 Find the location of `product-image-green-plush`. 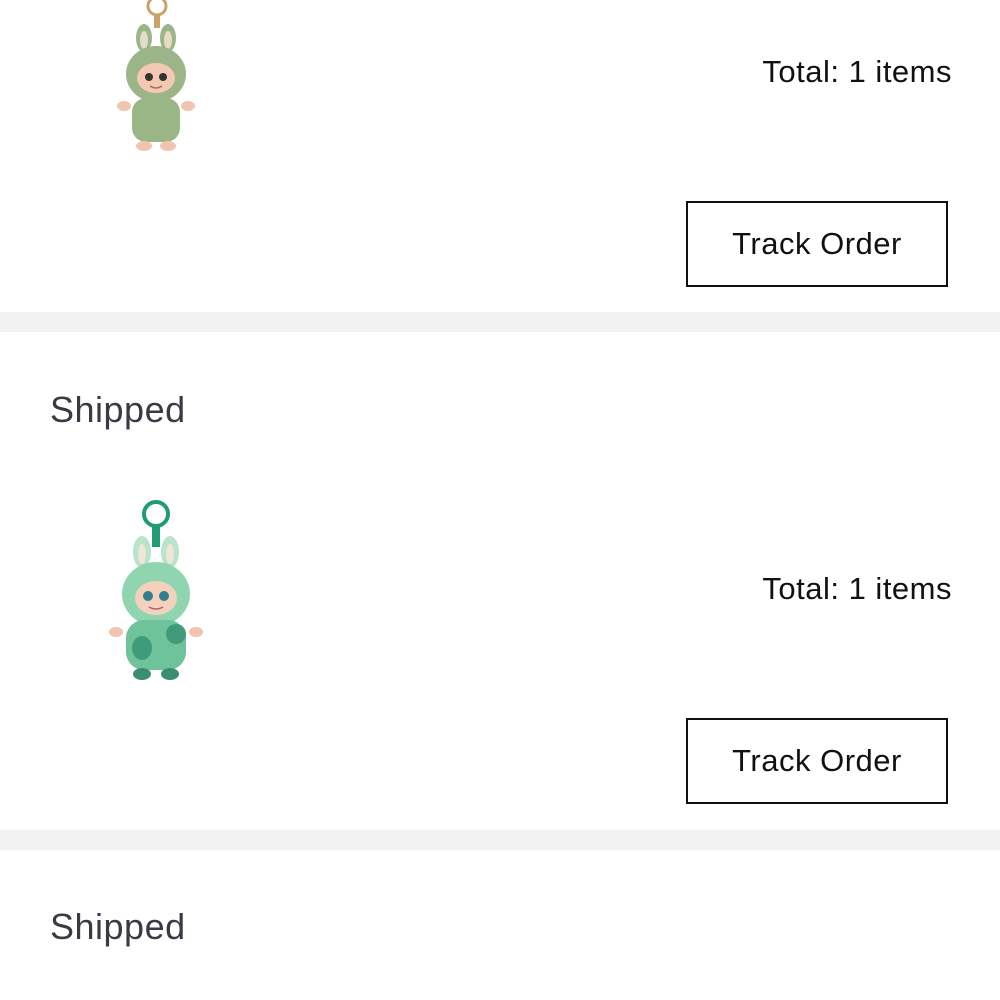

product-image-green-plush is located at coordinates (156, 80).